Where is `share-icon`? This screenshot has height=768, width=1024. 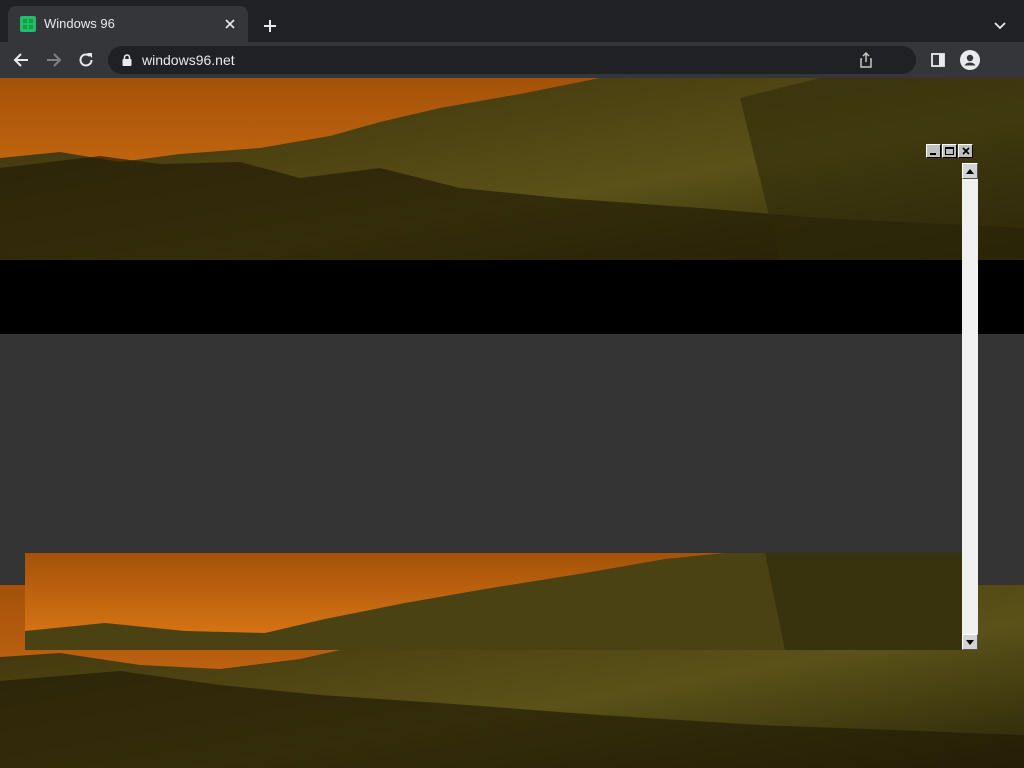 share-icon is located at coordinates (866, 59).